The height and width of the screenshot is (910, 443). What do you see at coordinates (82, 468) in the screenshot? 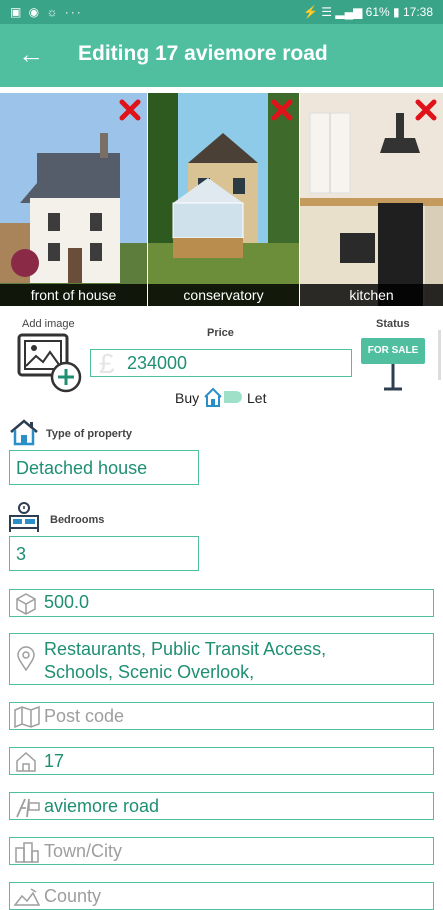
I see `property-type-value: Detached house` at bounding box center [82, 468].